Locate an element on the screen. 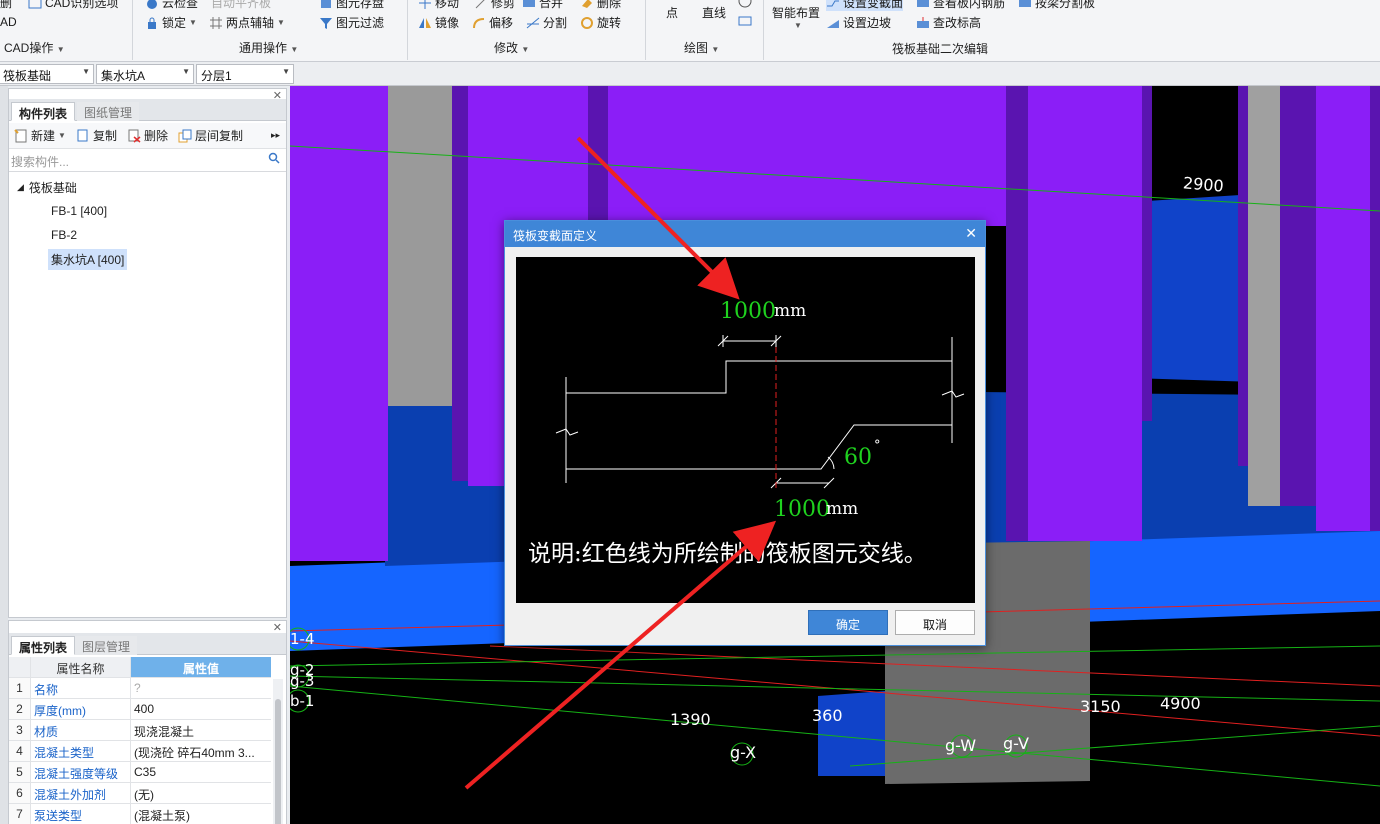 This screenshot has height=824, width=1380. grid-axis-icon is located at coordinates (216, 23).